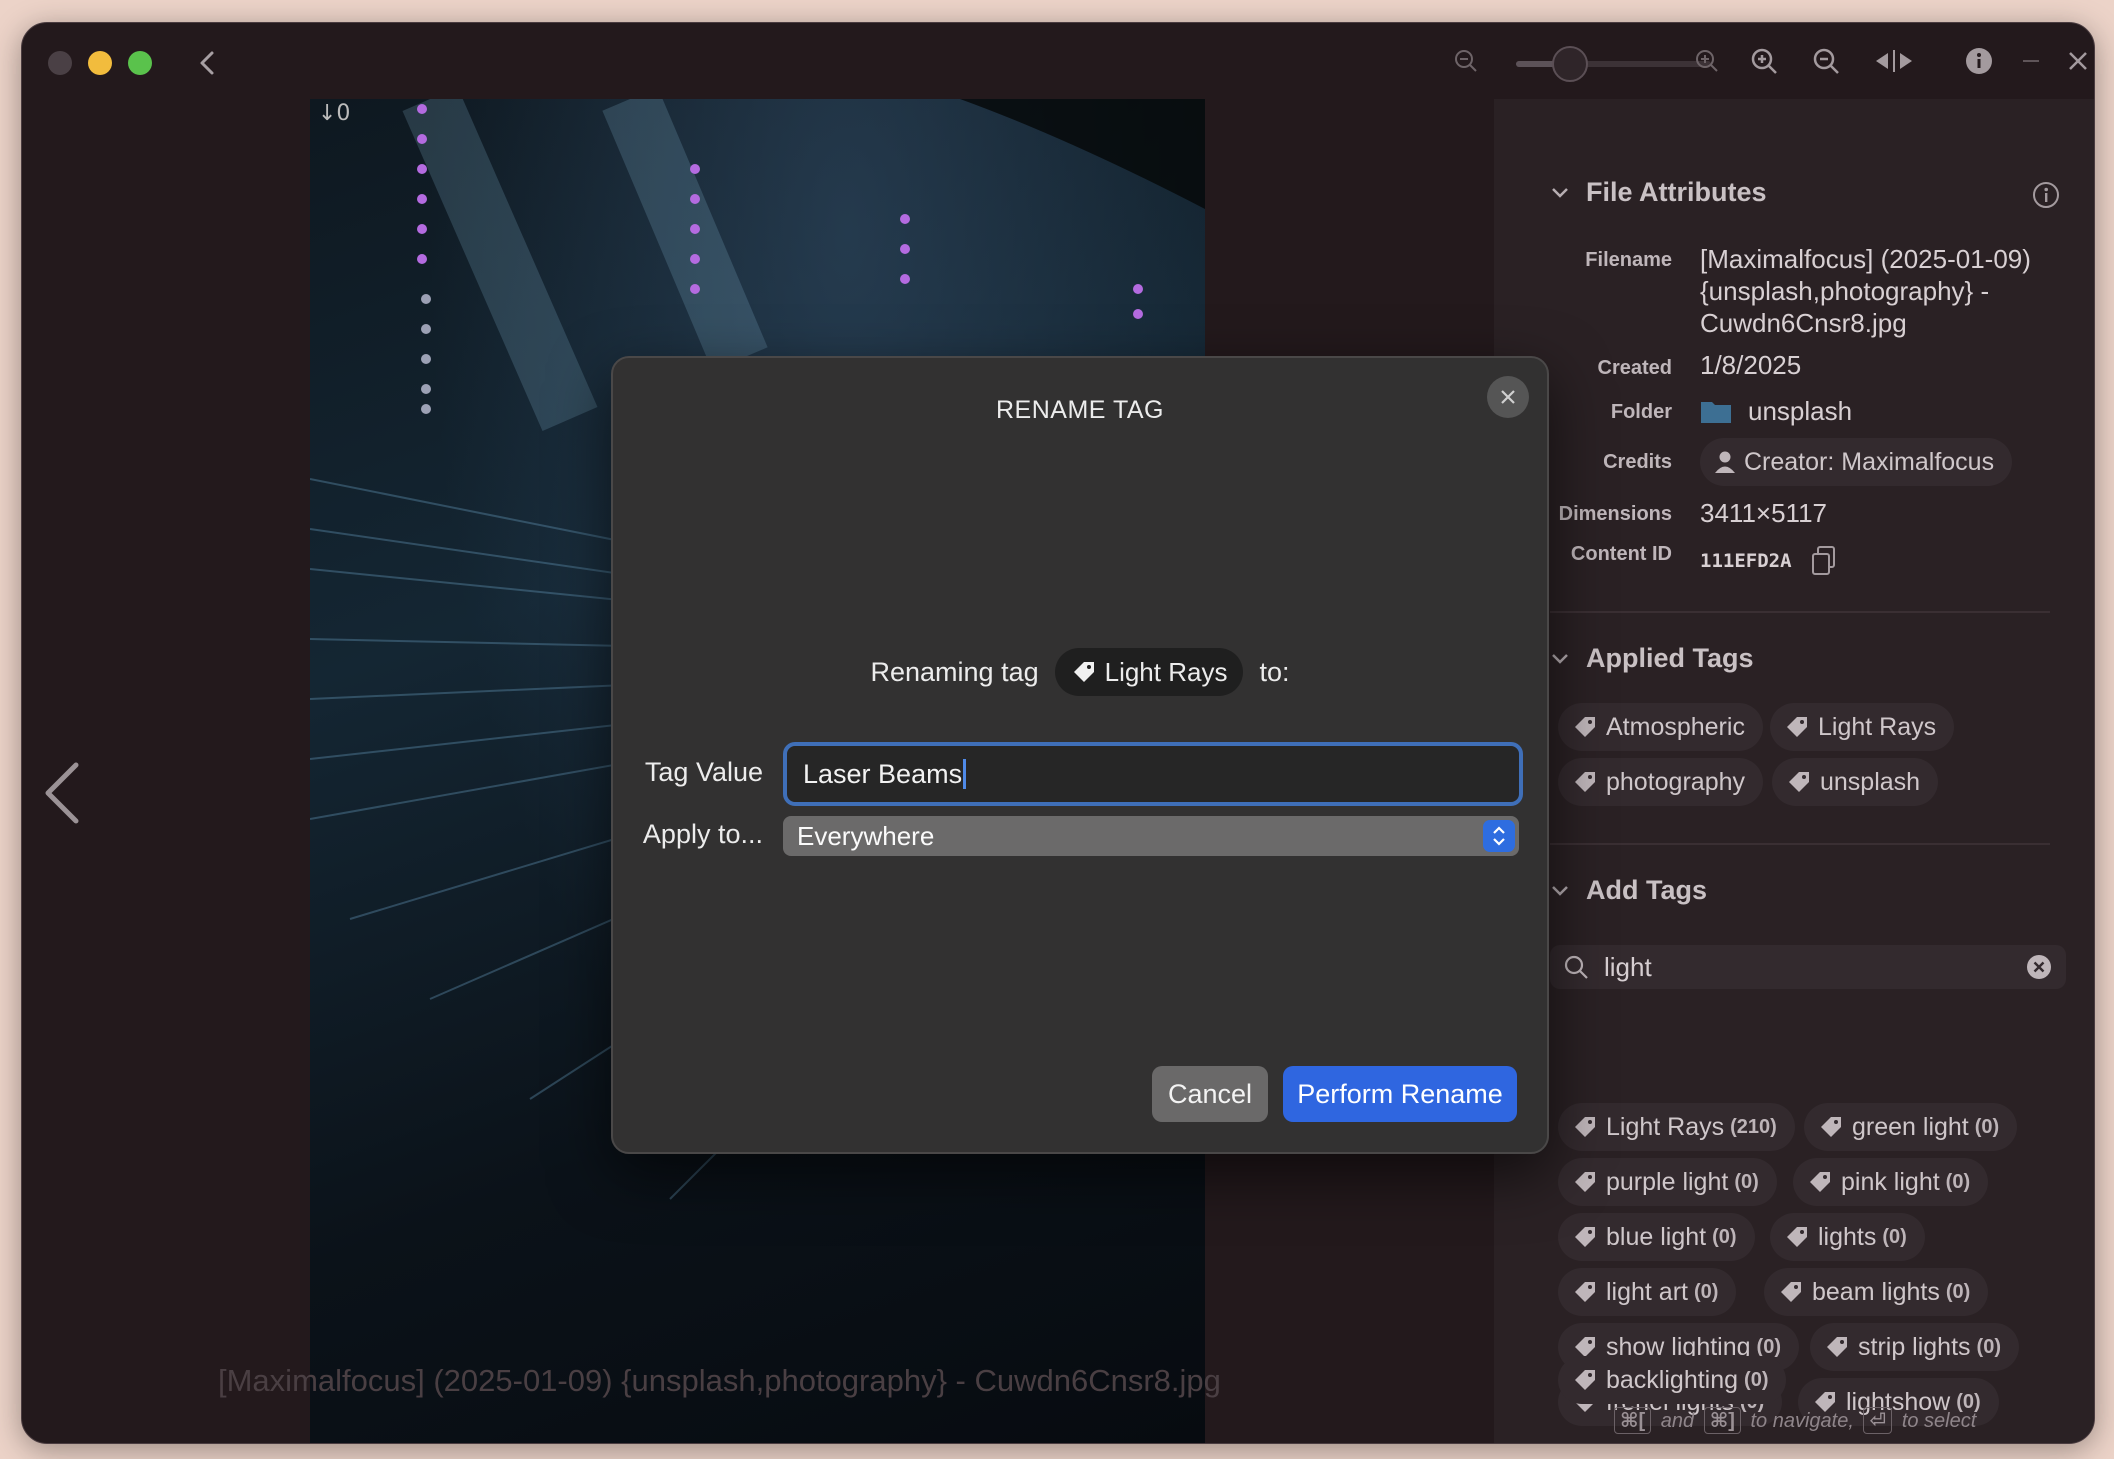 The image size is (2114, 1459). Describe the element at coordinates (1707, 61) in the screenshot. I see `zoom-in-icon` at that location.